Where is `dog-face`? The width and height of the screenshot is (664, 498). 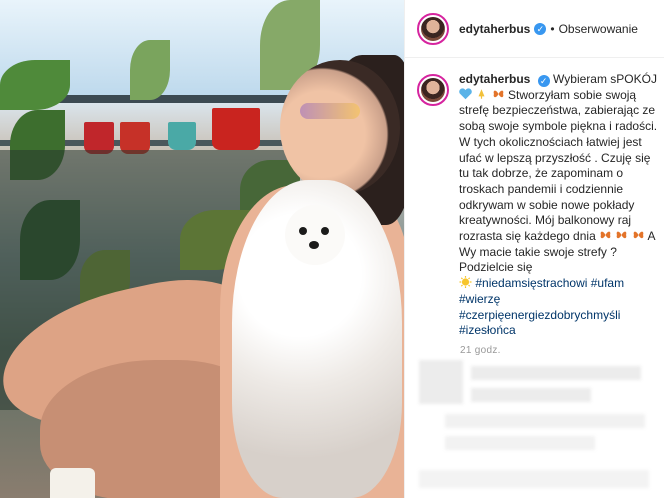 dog-face is located at coordinates (315, 235).